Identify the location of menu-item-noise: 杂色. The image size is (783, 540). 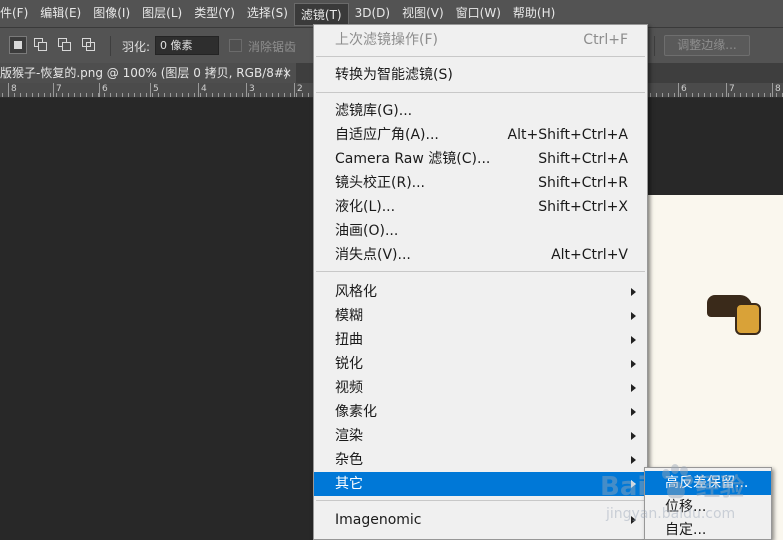
(480, 460).